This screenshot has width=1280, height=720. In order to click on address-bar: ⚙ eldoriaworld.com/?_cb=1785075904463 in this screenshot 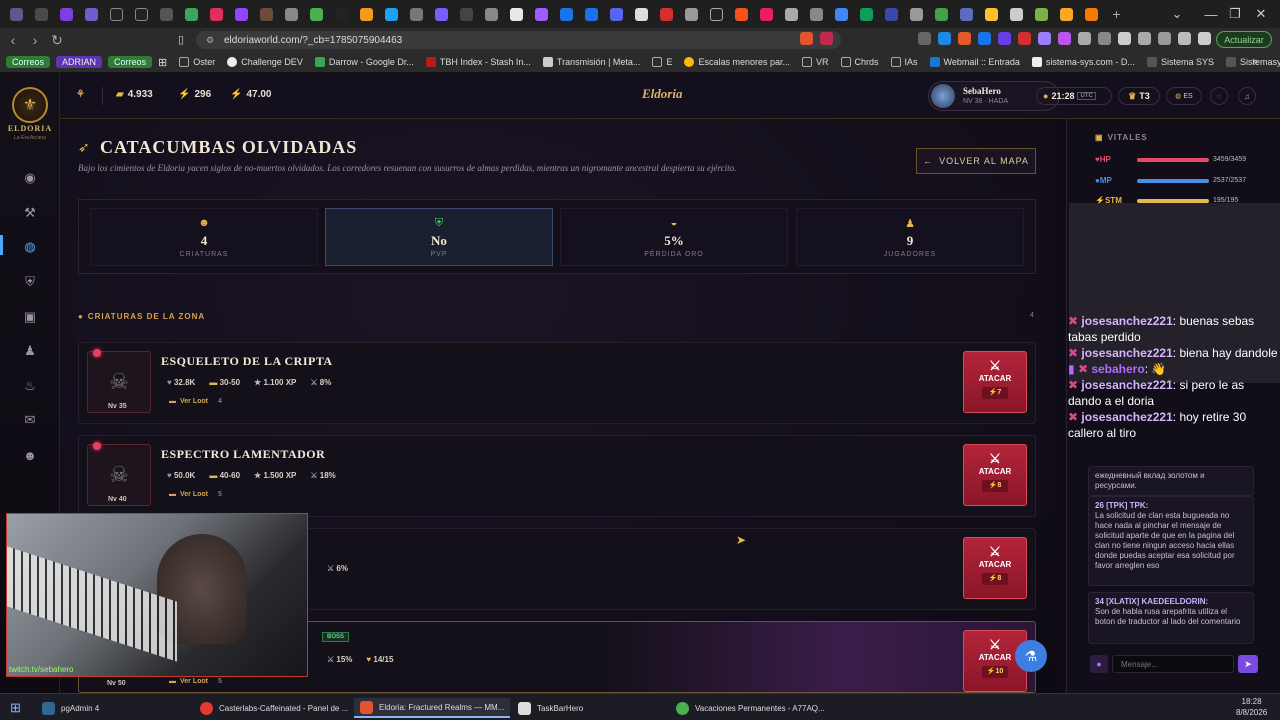, I will do `click(518, 40)`.